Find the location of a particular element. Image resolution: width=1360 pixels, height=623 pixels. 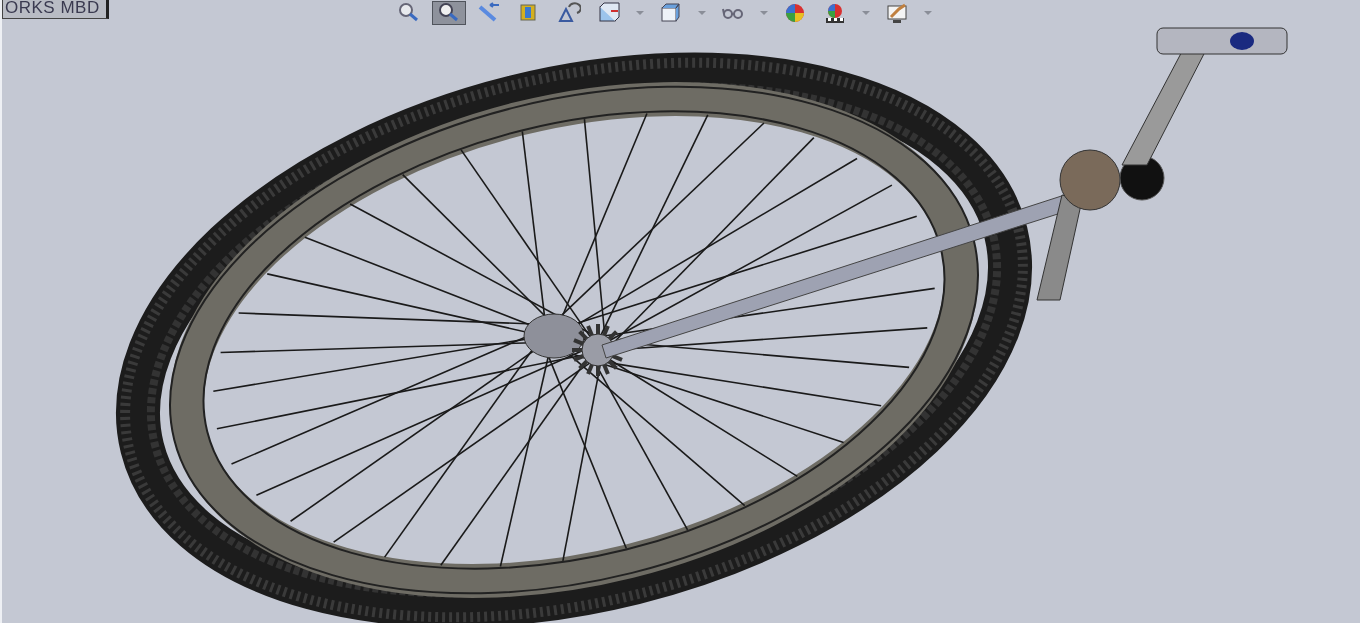

tab: ORKS MBD is located at coordinates (55, 9).